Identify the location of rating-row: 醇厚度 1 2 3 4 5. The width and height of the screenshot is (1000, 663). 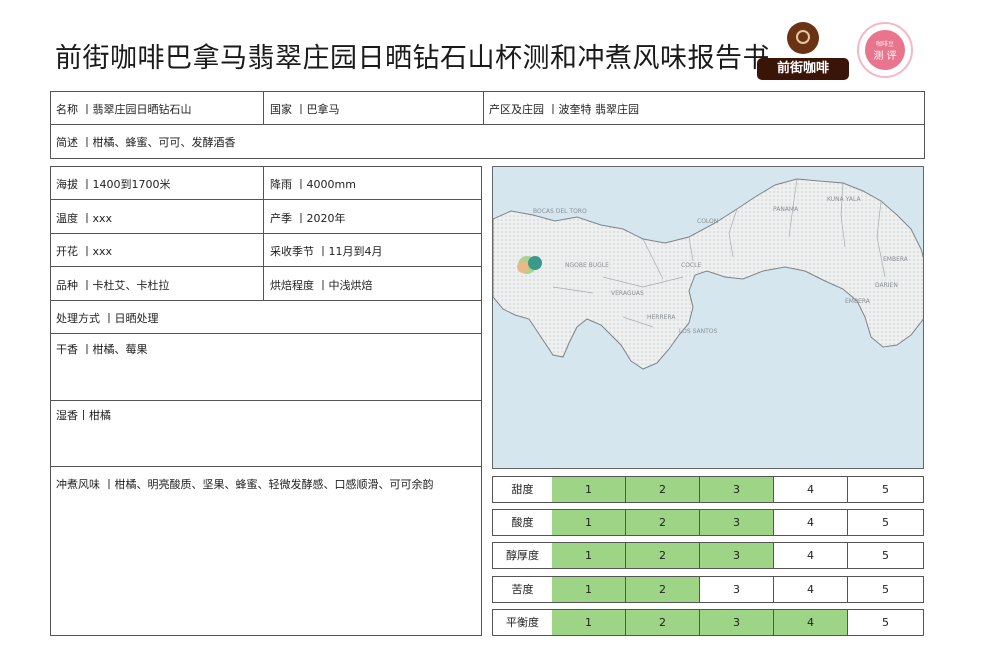
(708, 555).